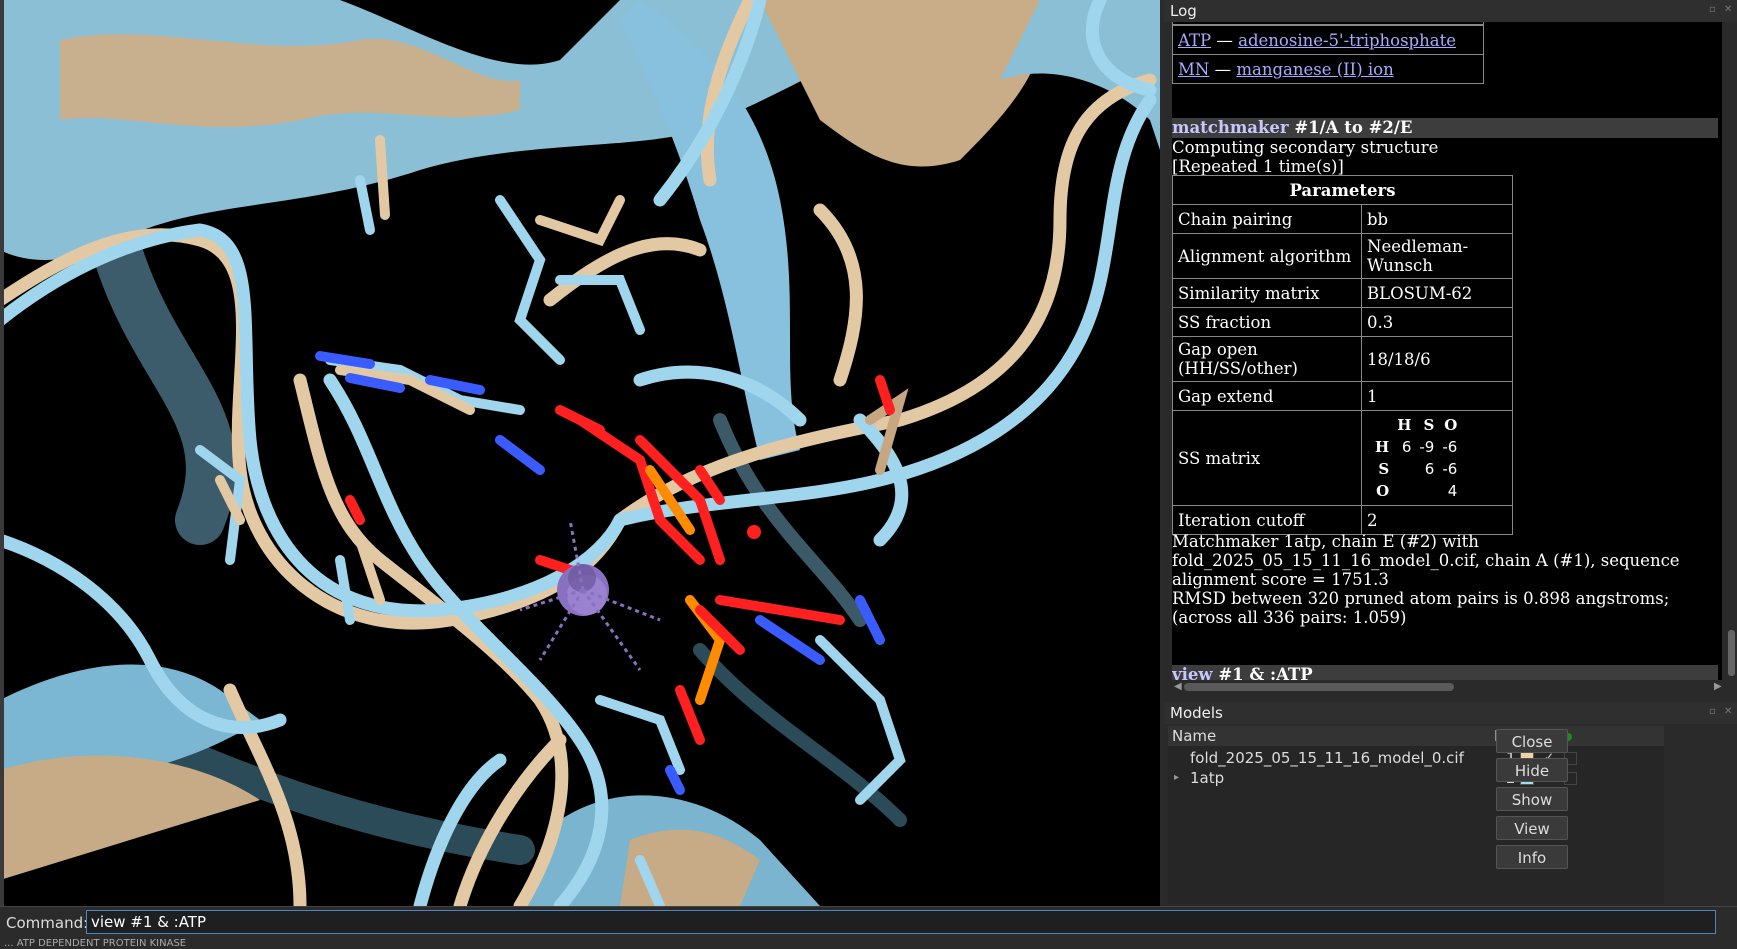 Image resolution: width=1737 pixels, height=949 pixels. What do you see at coordinates (1347, 40) in the screenshot?
I see `residue-name-link: adenosine-5'-triphosphate` at bounding box center [1347, 40].